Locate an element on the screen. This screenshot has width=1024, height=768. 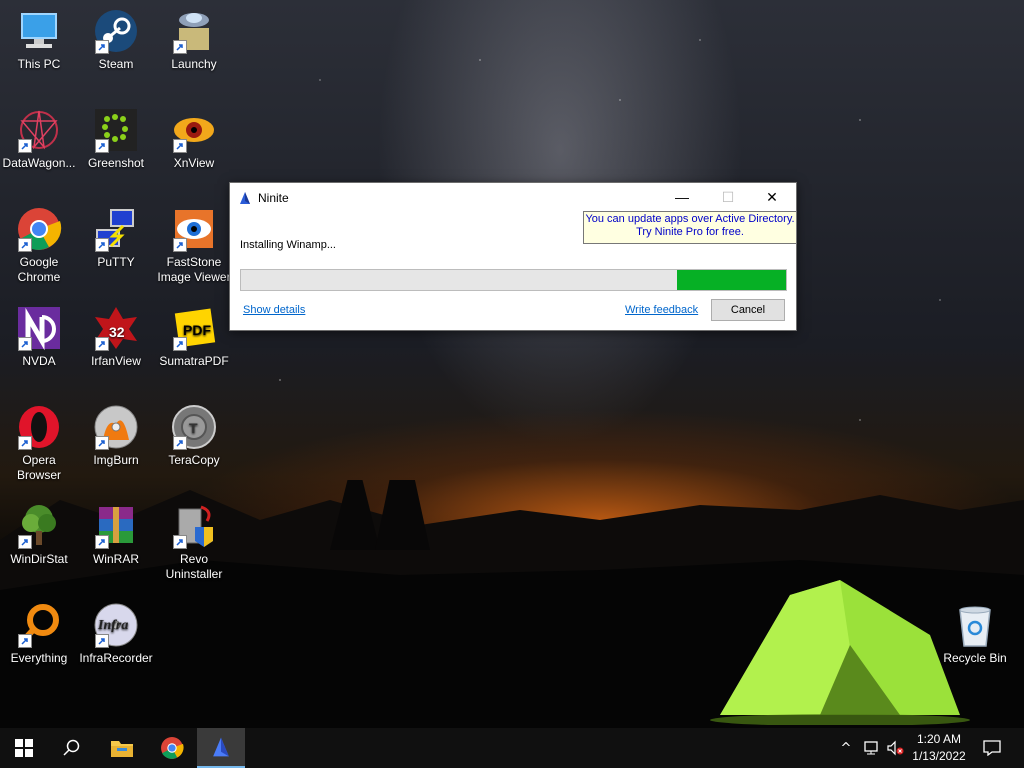
search-button is located at coordinates (72, 748).